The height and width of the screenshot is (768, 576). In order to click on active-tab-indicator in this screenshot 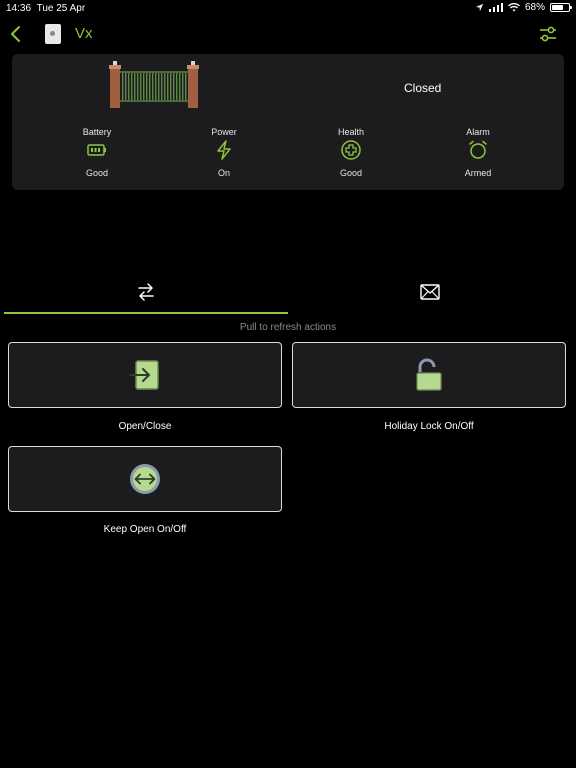, I will do `click(146, 313)`.